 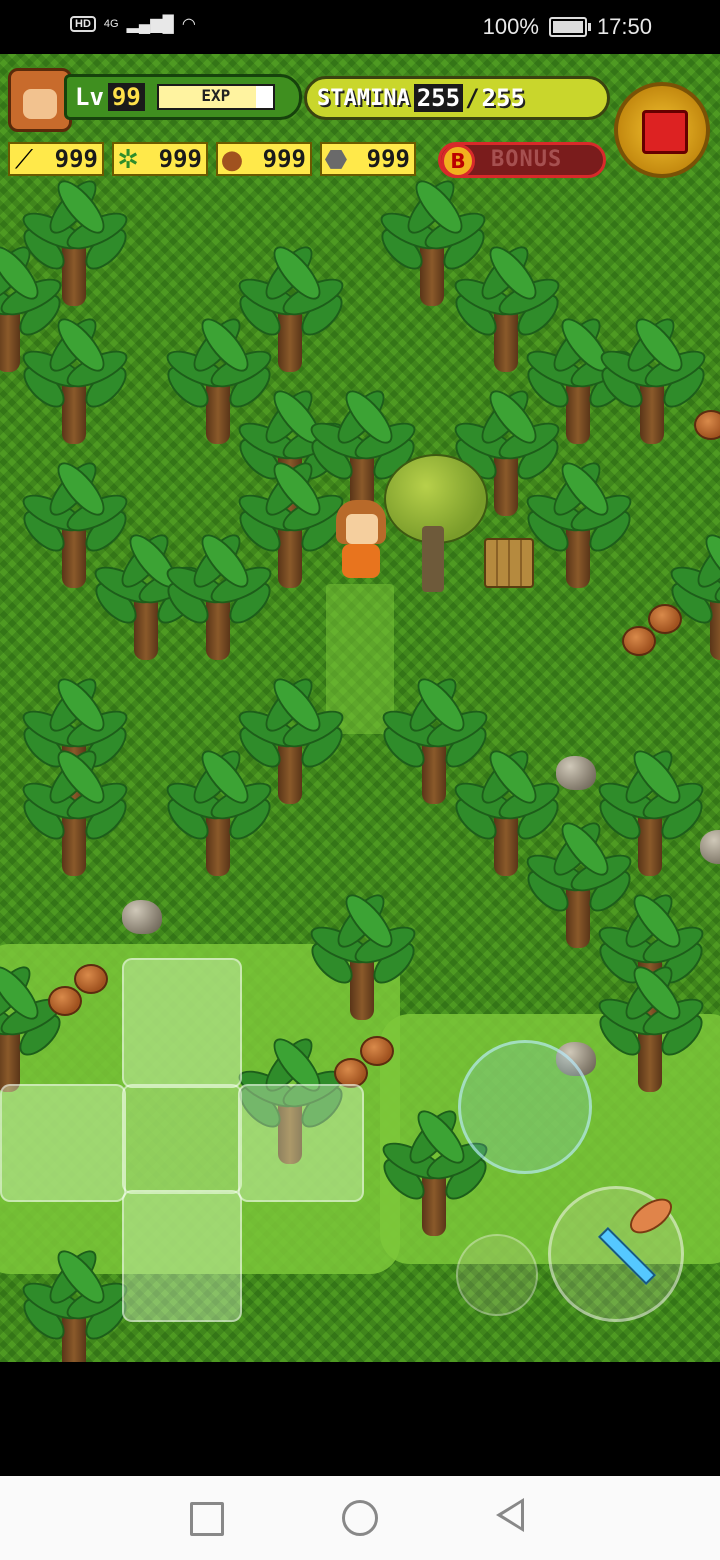 I want to click on broadleaf-tree, so click(x=436, y=524).